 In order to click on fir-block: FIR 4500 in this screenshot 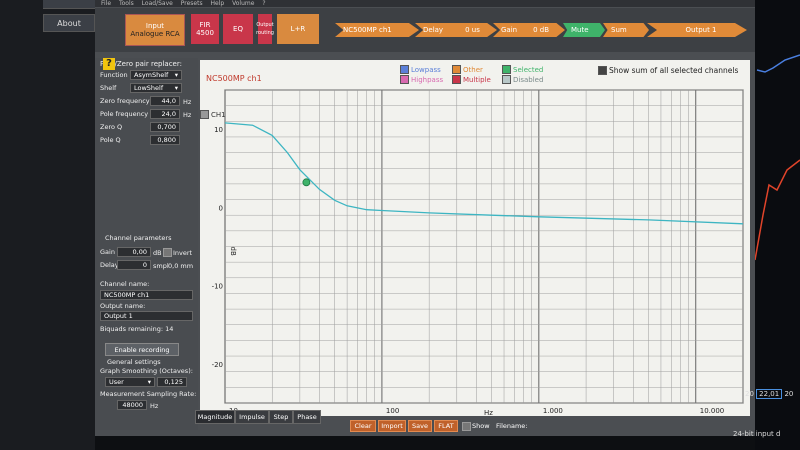, I will do `click(205, 29)`.